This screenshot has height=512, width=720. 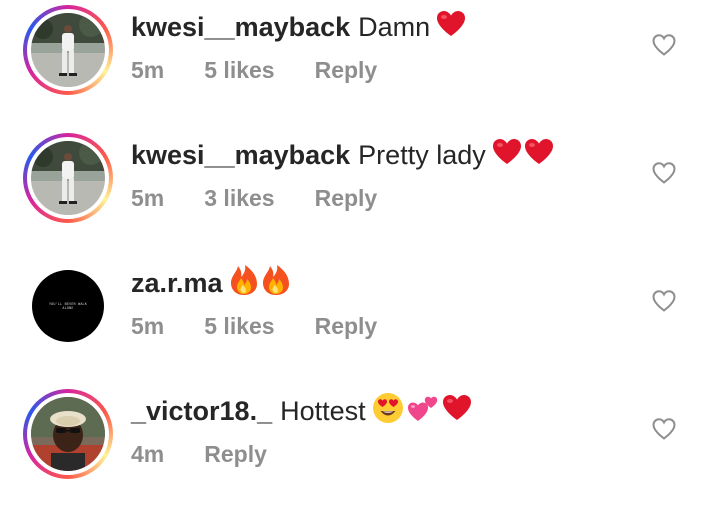 I want to click on avatar-caption: YOU'LL NEVER WALK ALONE, so click(x=68, y=306).